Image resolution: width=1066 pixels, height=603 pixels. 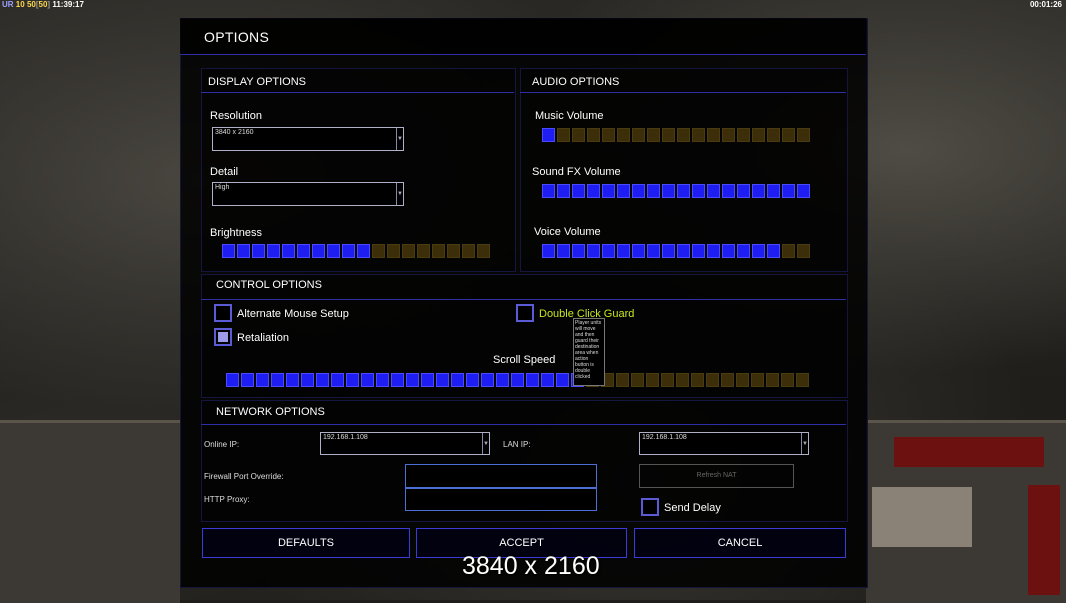 I want to click on sound-fx-volume-slider, so click(x=676, y=191).